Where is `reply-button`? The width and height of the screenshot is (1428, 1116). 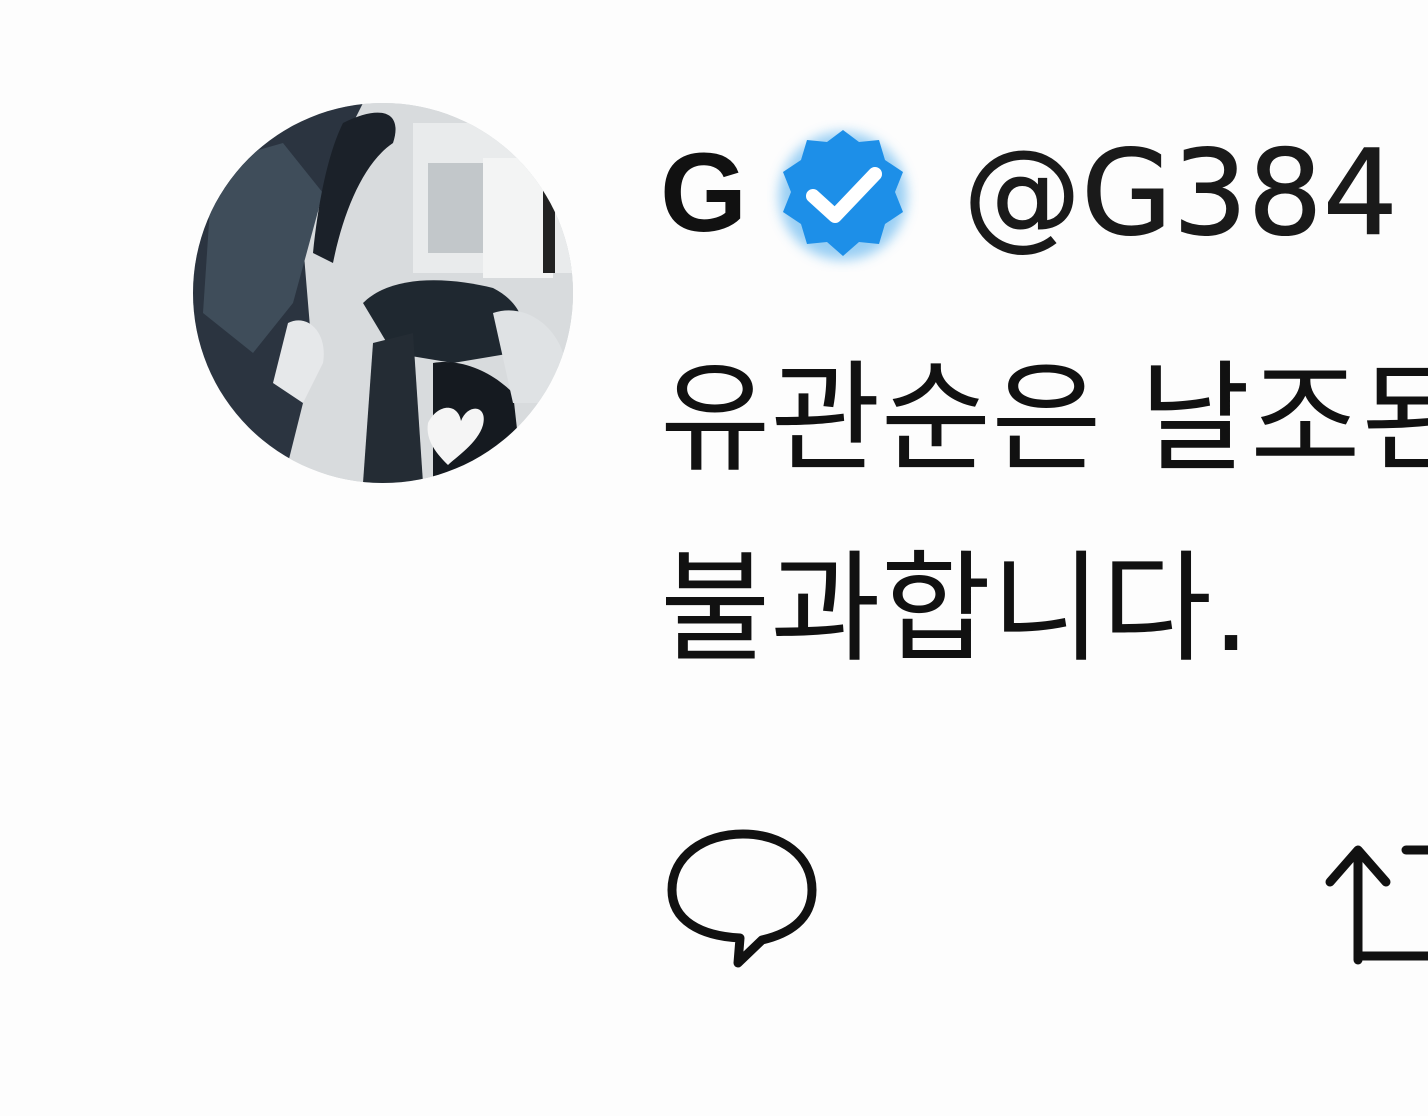
reply-button is located at coordinates (745, 900).